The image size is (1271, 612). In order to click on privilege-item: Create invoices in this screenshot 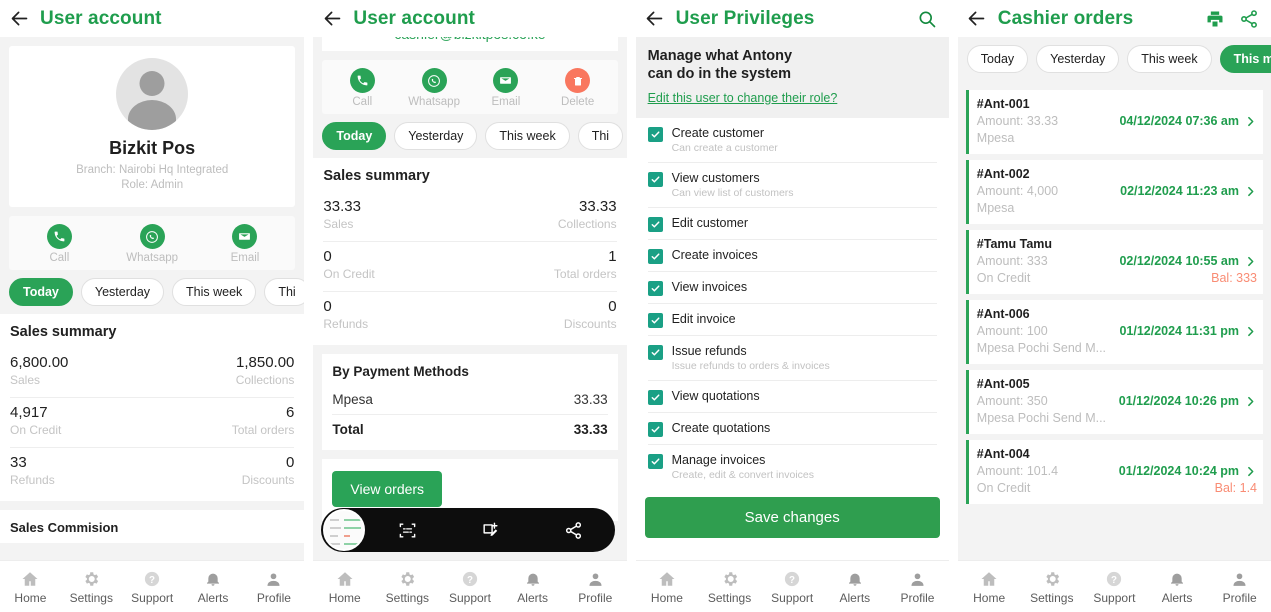, I will do `click(792, 256)`.